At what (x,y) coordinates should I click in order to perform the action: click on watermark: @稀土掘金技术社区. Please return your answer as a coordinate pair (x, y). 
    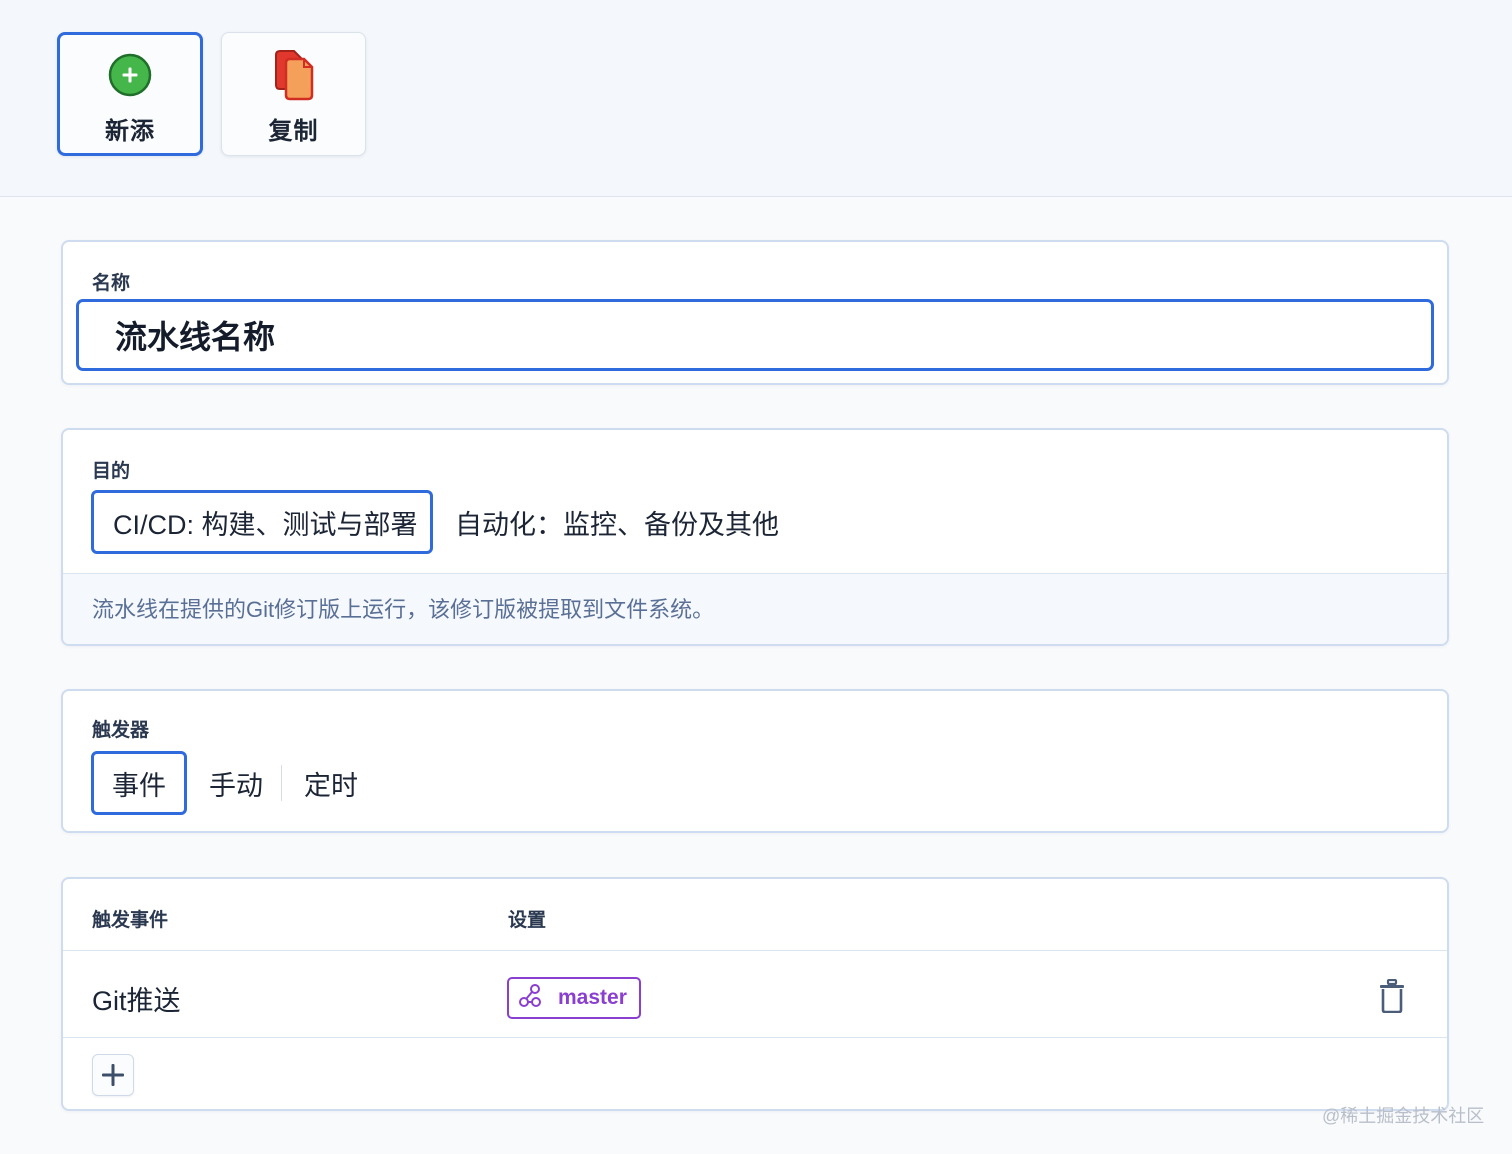
    Looking at the image, I should click on (1403, 1116).